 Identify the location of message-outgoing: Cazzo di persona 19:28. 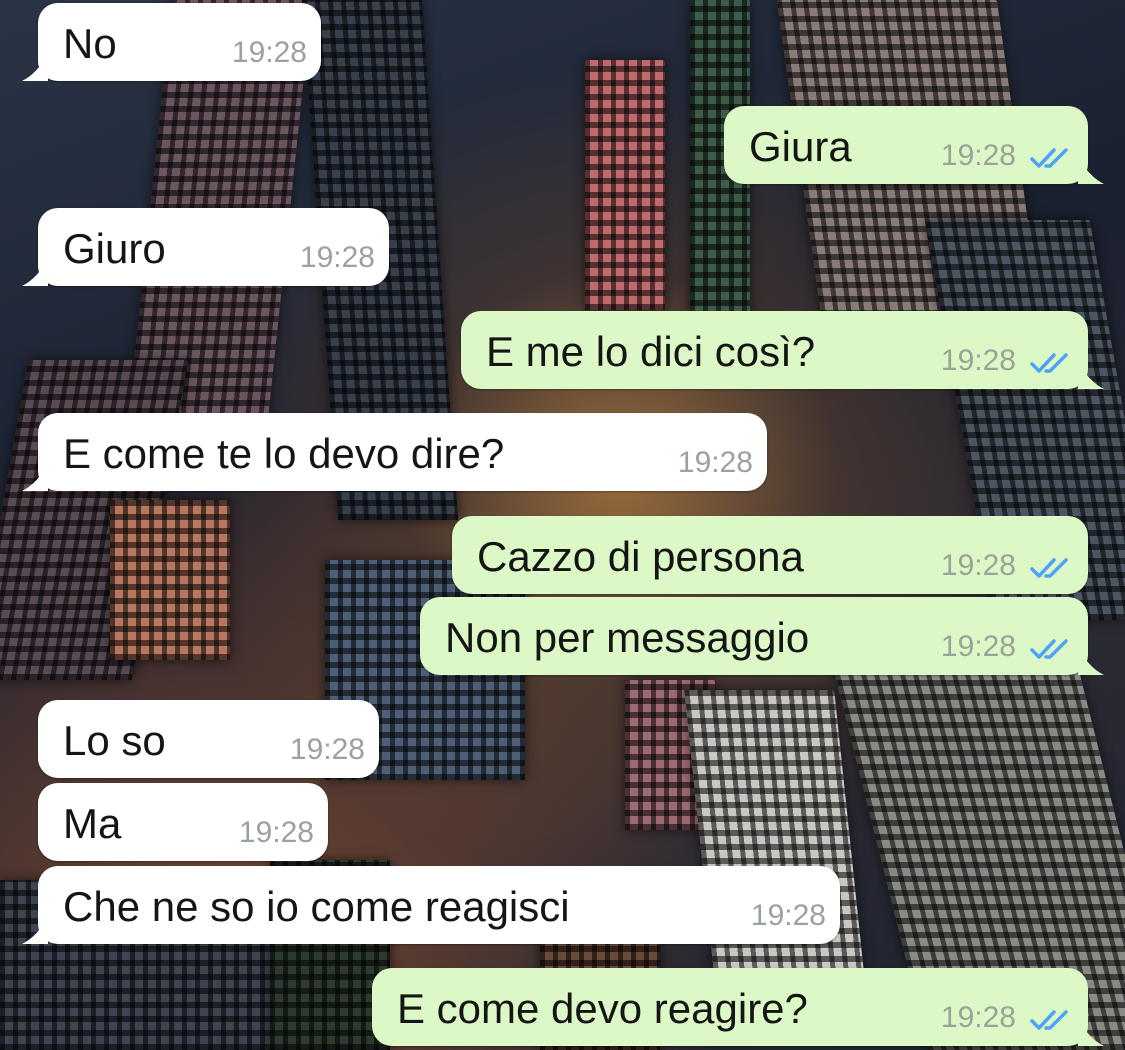
(770, 555).